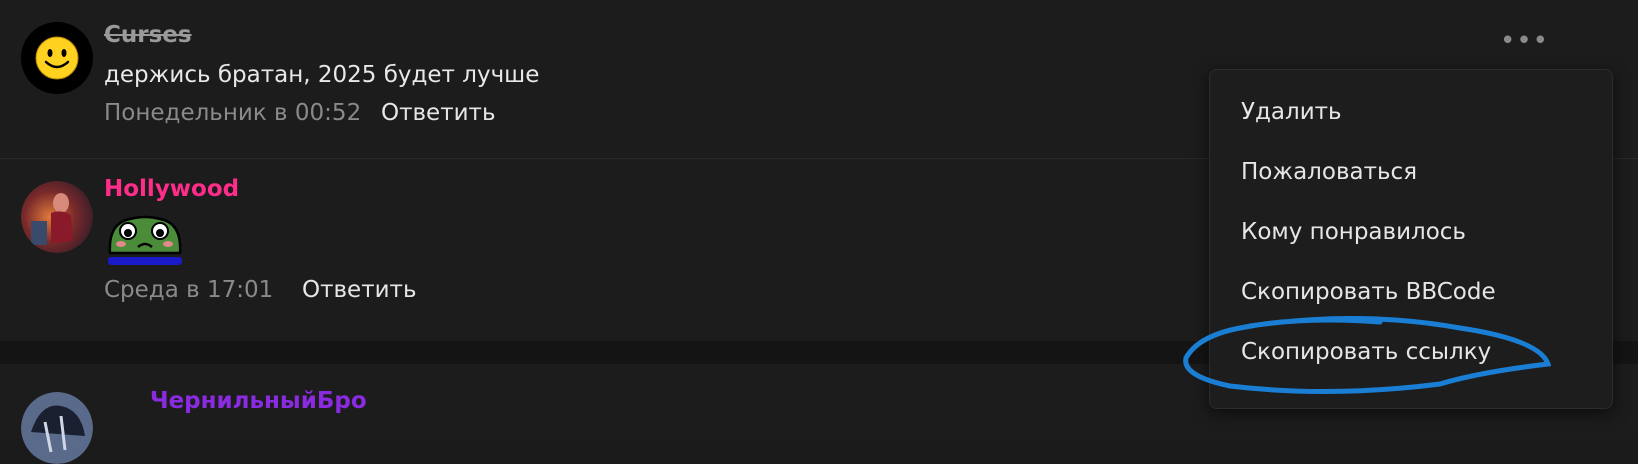 The width and height of the screenshot is (1638, 464). What do you see at coordinates (145, 241) in the screenshot?
I see `sad-frog-sticker` at bounding box center [145, 241].